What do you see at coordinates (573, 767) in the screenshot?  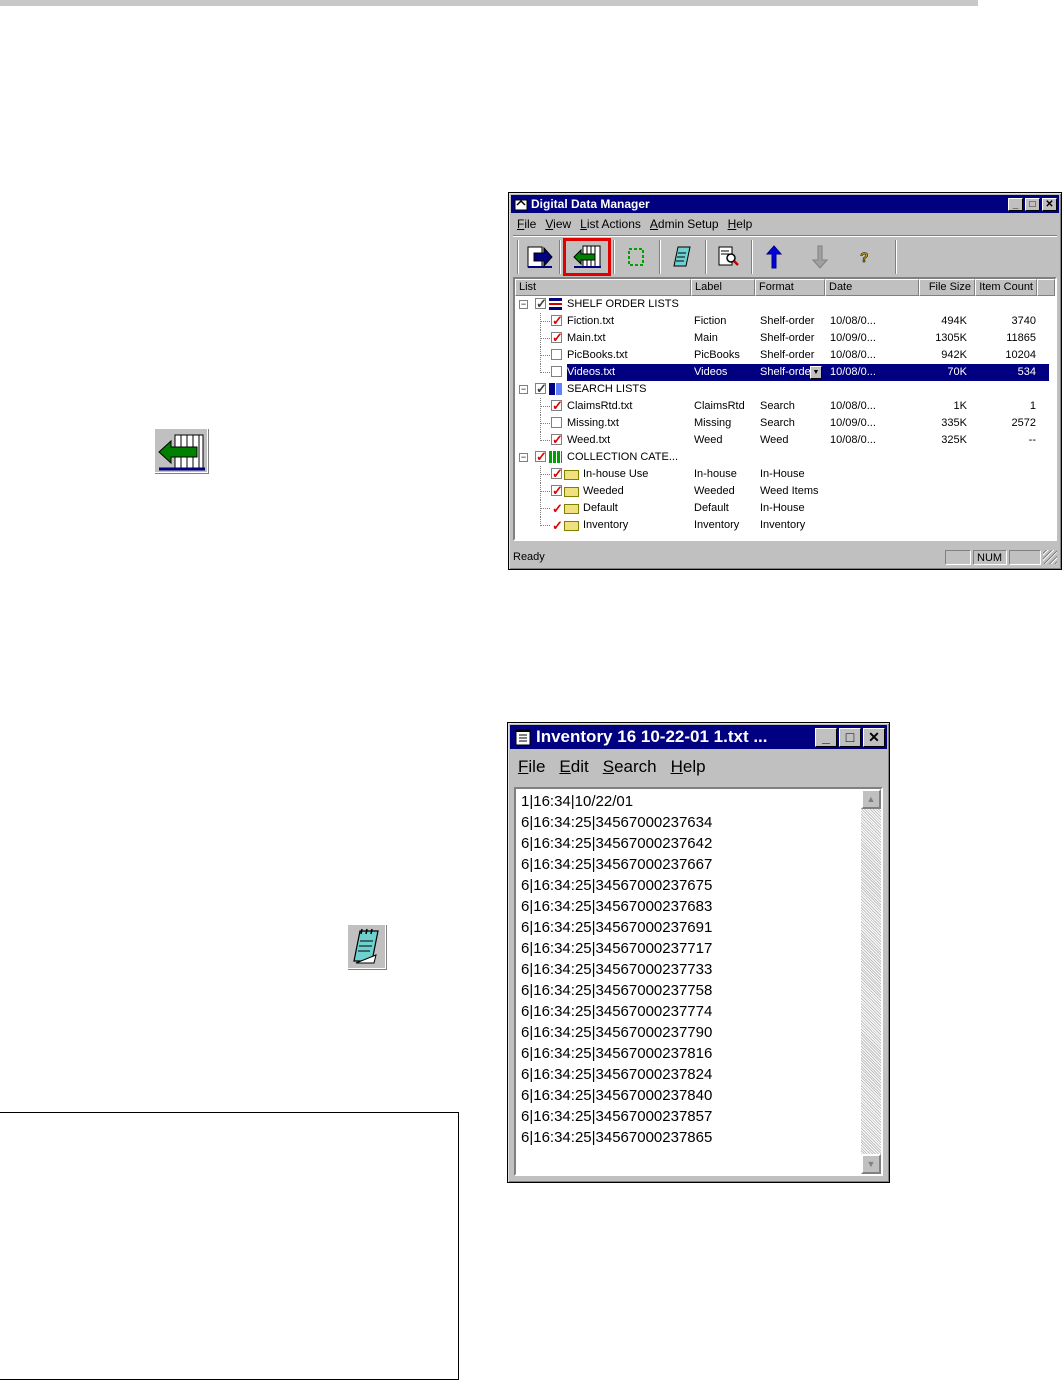 I see `menu-edit: Edit` at bounding box center [573, 767].